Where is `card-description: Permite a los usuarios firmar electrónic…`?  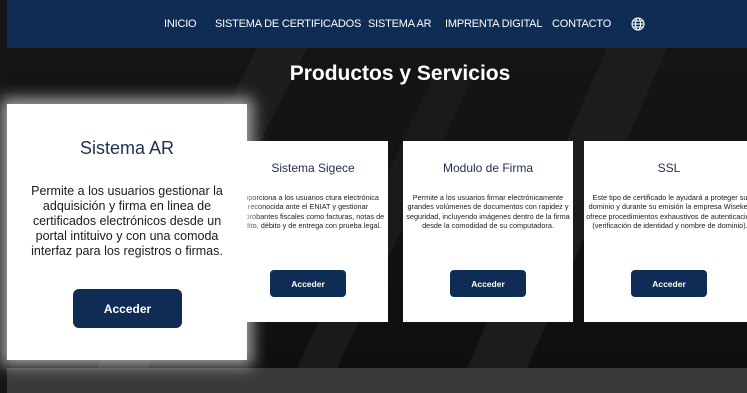
card-description: Permite a los usuarios firmar electrónic… is located at coordinates (488, 212).